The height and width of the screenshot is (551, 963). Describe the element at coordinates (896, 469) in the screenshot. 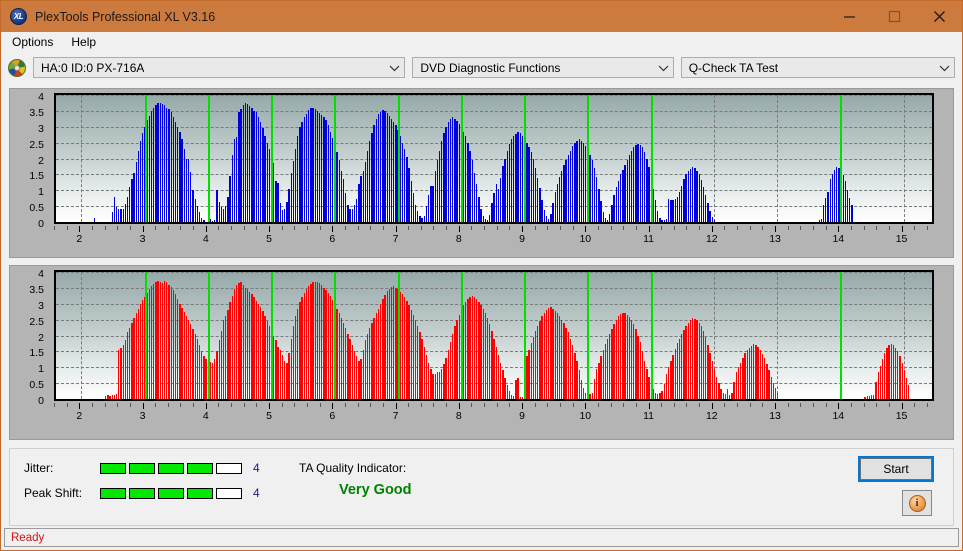

I see `start-button: Start` at that location.